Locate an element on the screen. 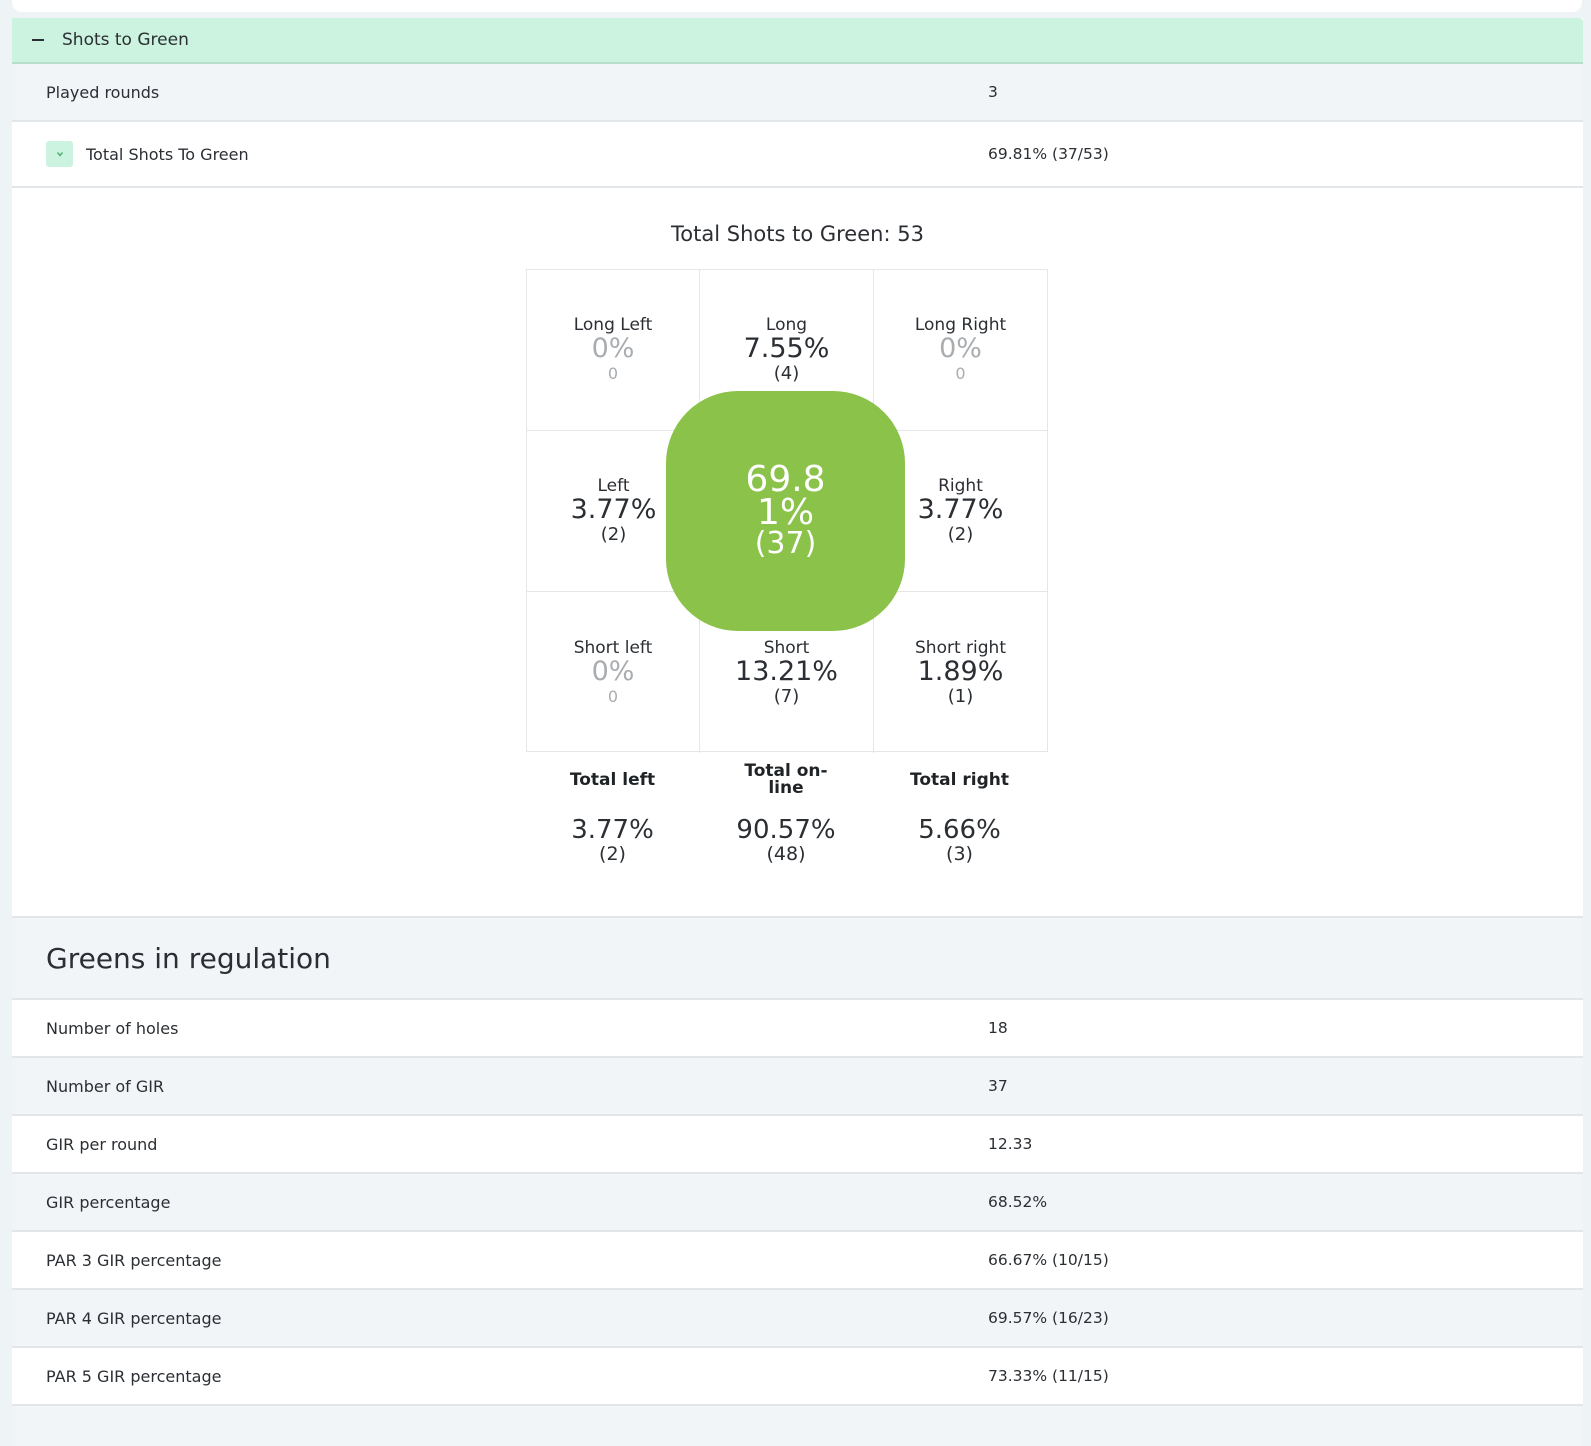 The height and width of the screenshot is (1446, 1591). previous-section-card is located at coordinates (797, 6).